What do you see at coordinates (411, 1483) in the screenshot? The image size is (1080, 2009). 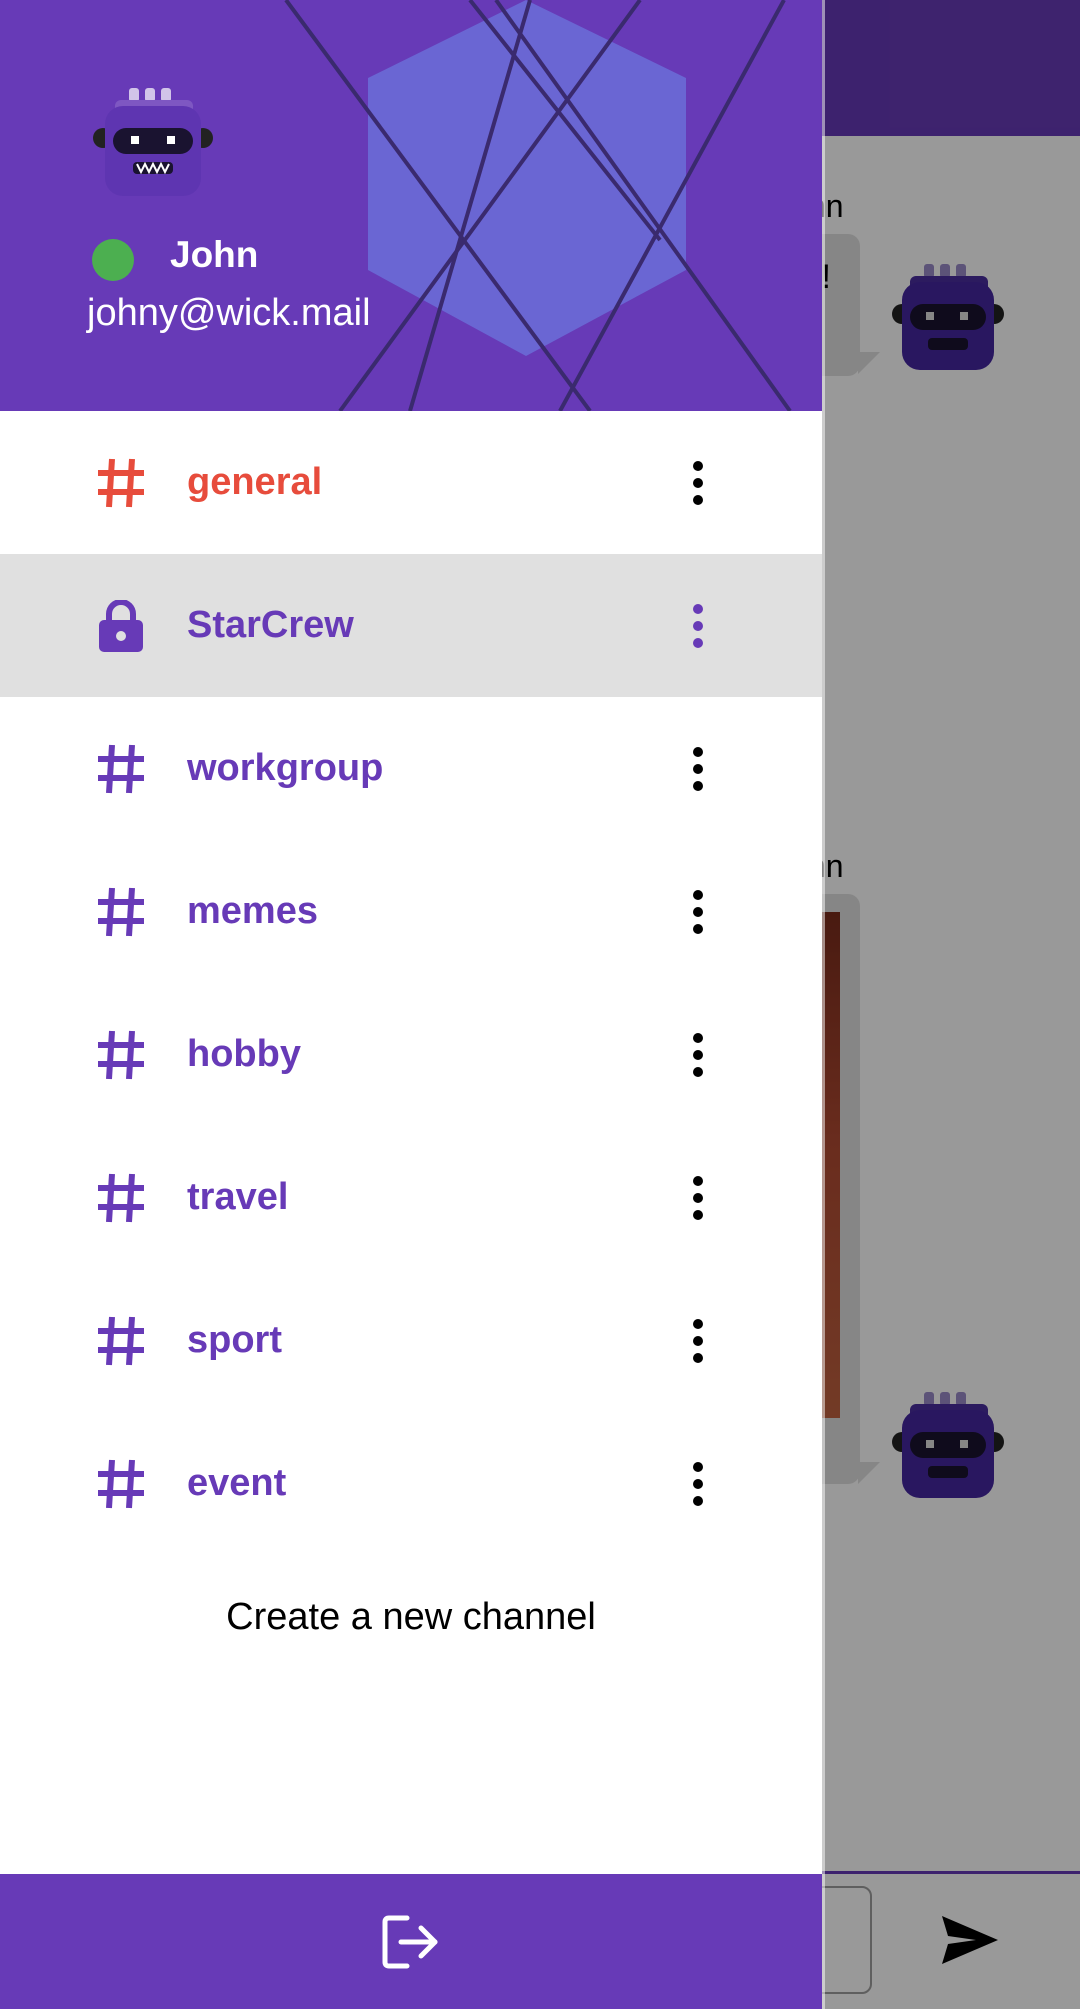 I see `channel-item-event: event` at bounding box center [411, 1483].